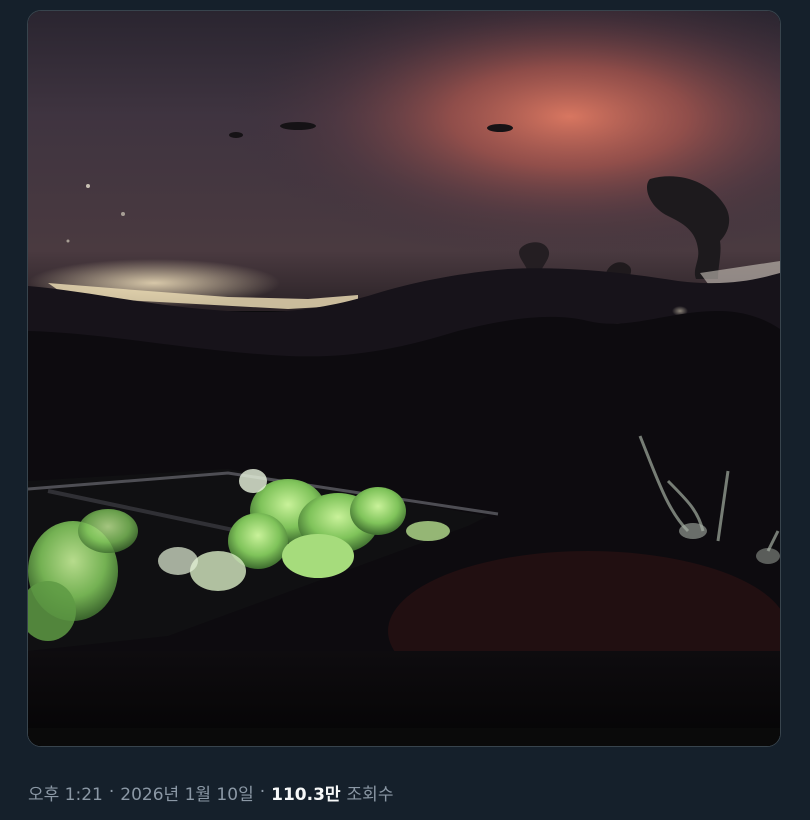 This screenshot has height=820, width=810. Describe the element at coordinates (405, 5) in the screenshot. I see `top-edge` at that location.